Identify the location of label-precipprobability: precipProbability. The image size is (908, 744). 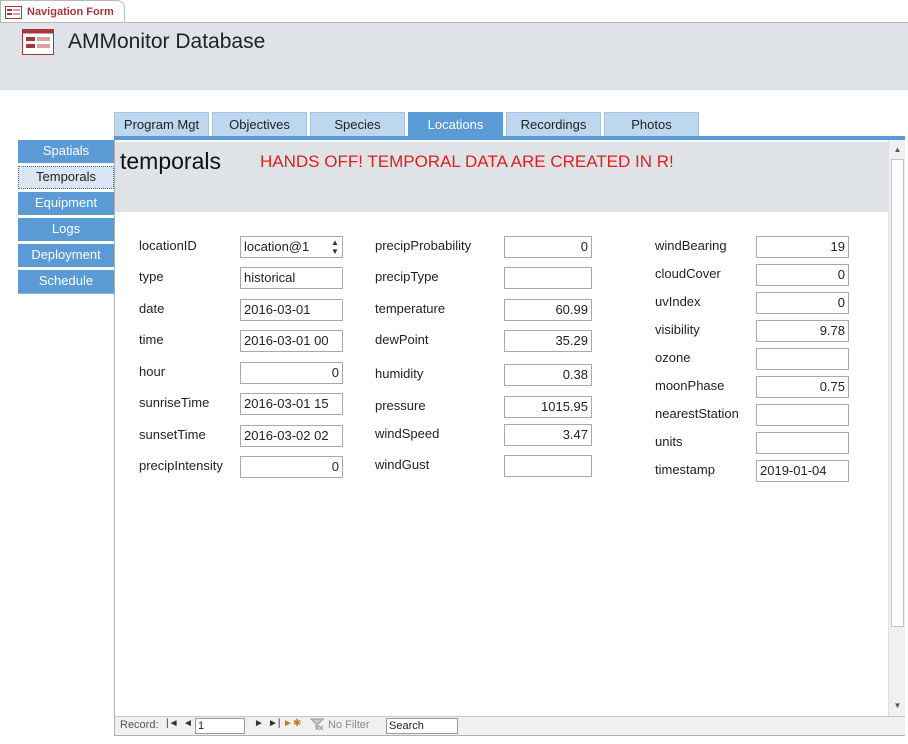
(423, 245).